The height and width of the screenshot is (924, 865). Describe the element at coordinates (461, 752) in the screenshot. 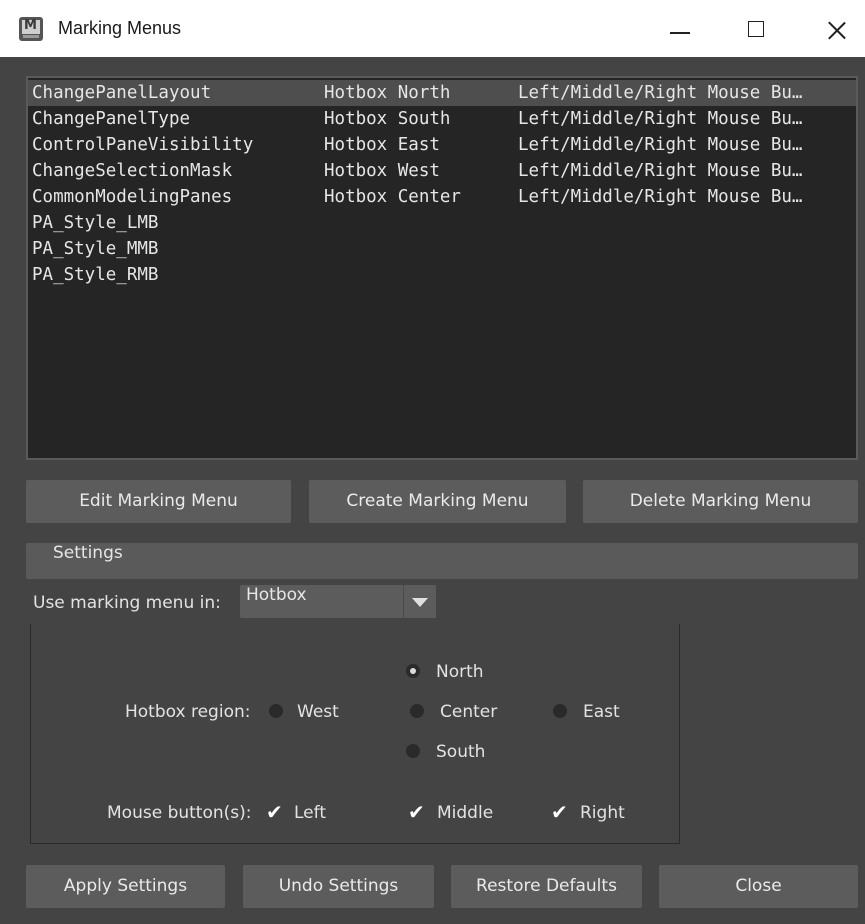

I see `region-south-label: South` at that location.